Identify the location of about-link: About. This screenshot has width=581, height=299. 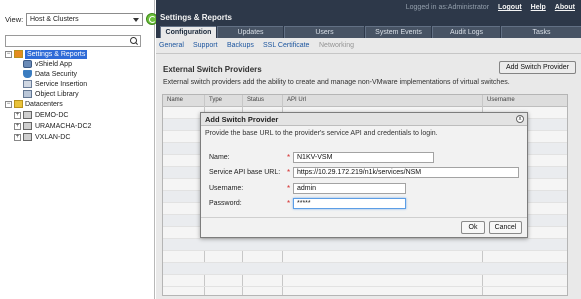
(565, 7).